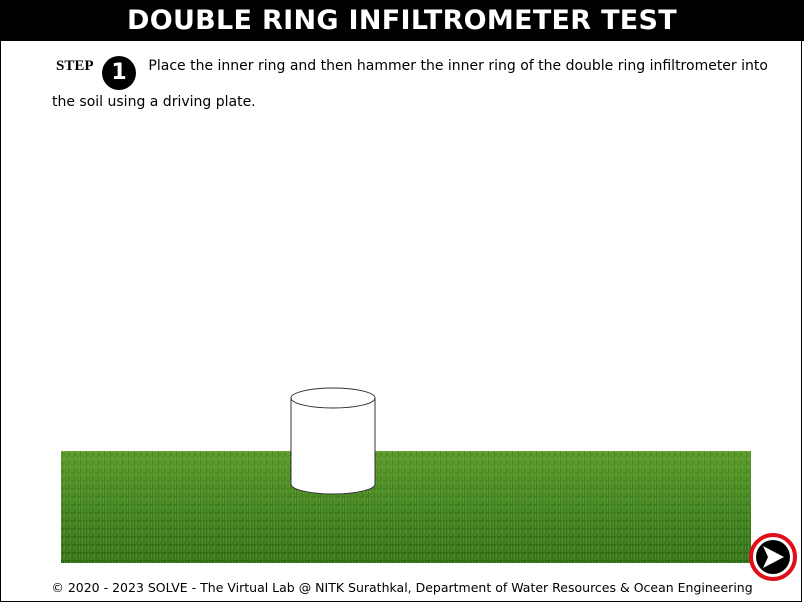 Image resolution: width=804 pixels, height=604 pixels. I want to click on inner-ring, so click(333, 441).